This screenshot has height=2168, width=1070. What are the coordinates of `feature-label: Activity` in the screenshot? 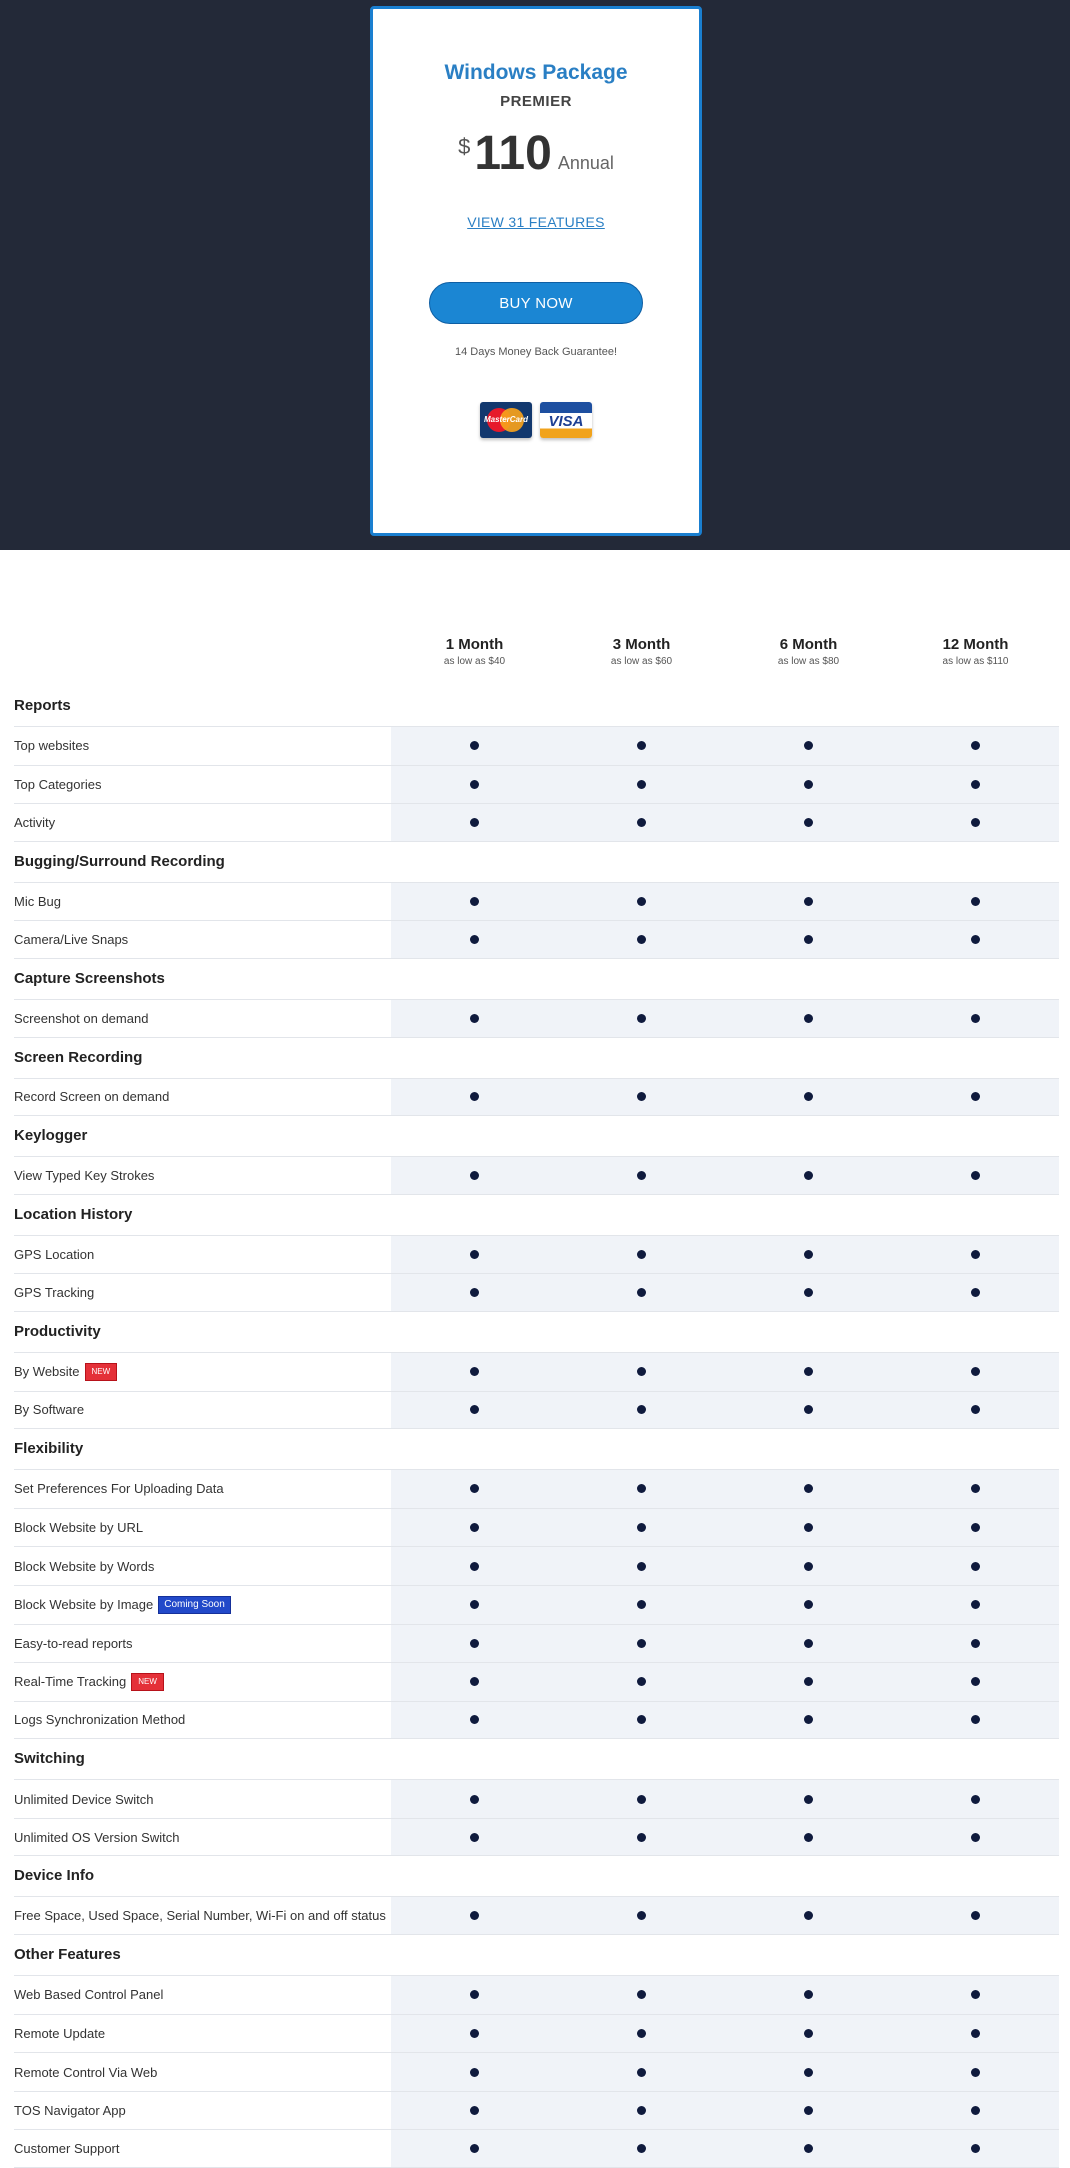 It's located at (202, 822).